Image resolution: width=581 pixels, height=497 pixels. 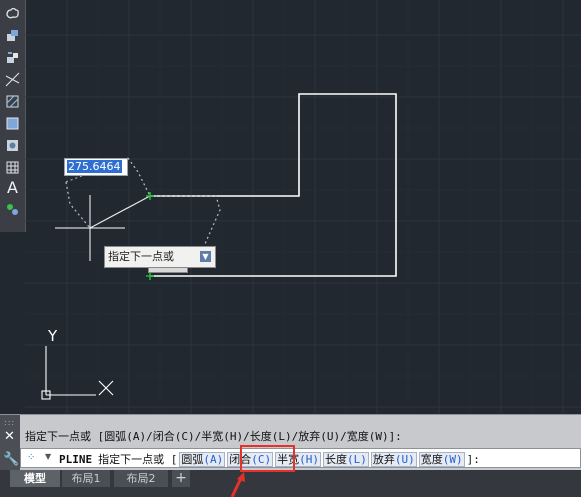 I want to click on pointer-arrow-icon, so click(x=237, y=484).